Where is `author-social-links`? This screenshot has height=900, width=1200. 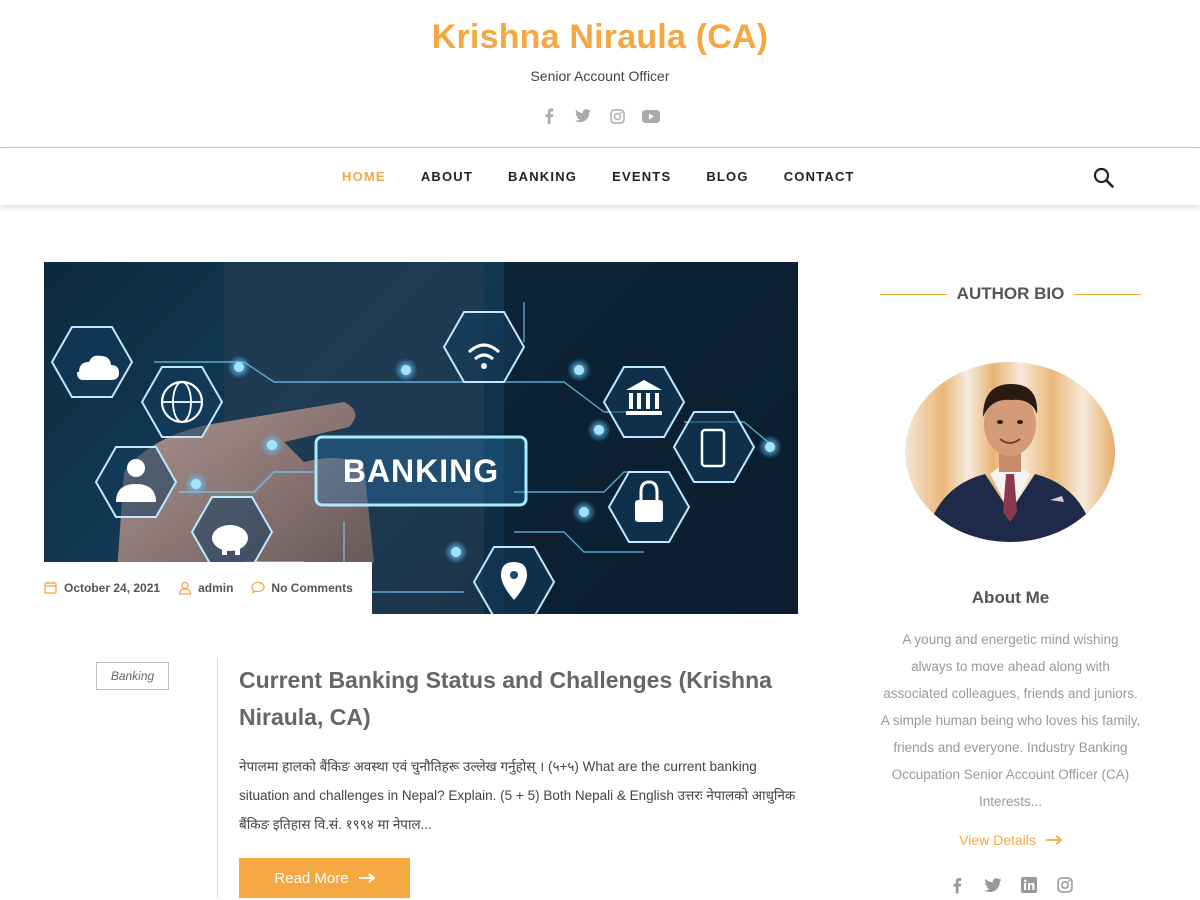
author-social-links is located at coordinates (1010, 885).